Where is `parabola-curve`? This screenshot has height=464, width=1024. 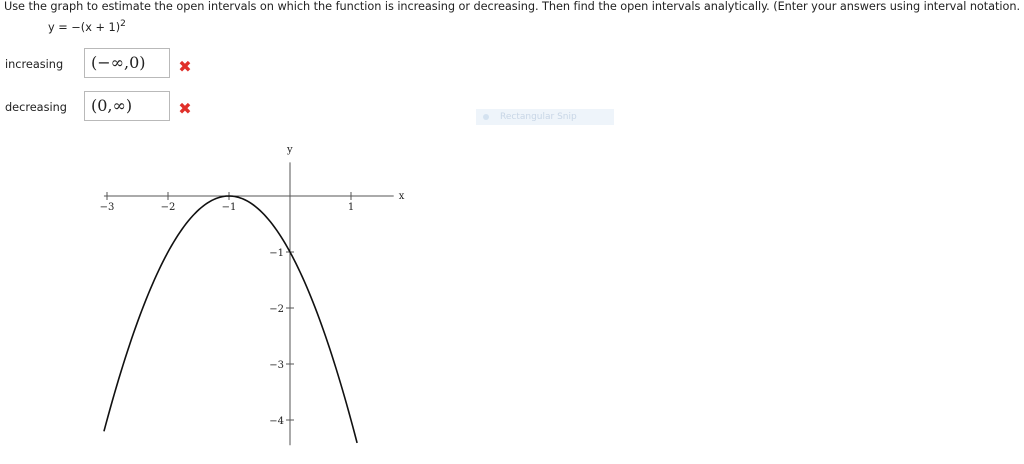
parabola-curve is located at coordinates (230, 319).